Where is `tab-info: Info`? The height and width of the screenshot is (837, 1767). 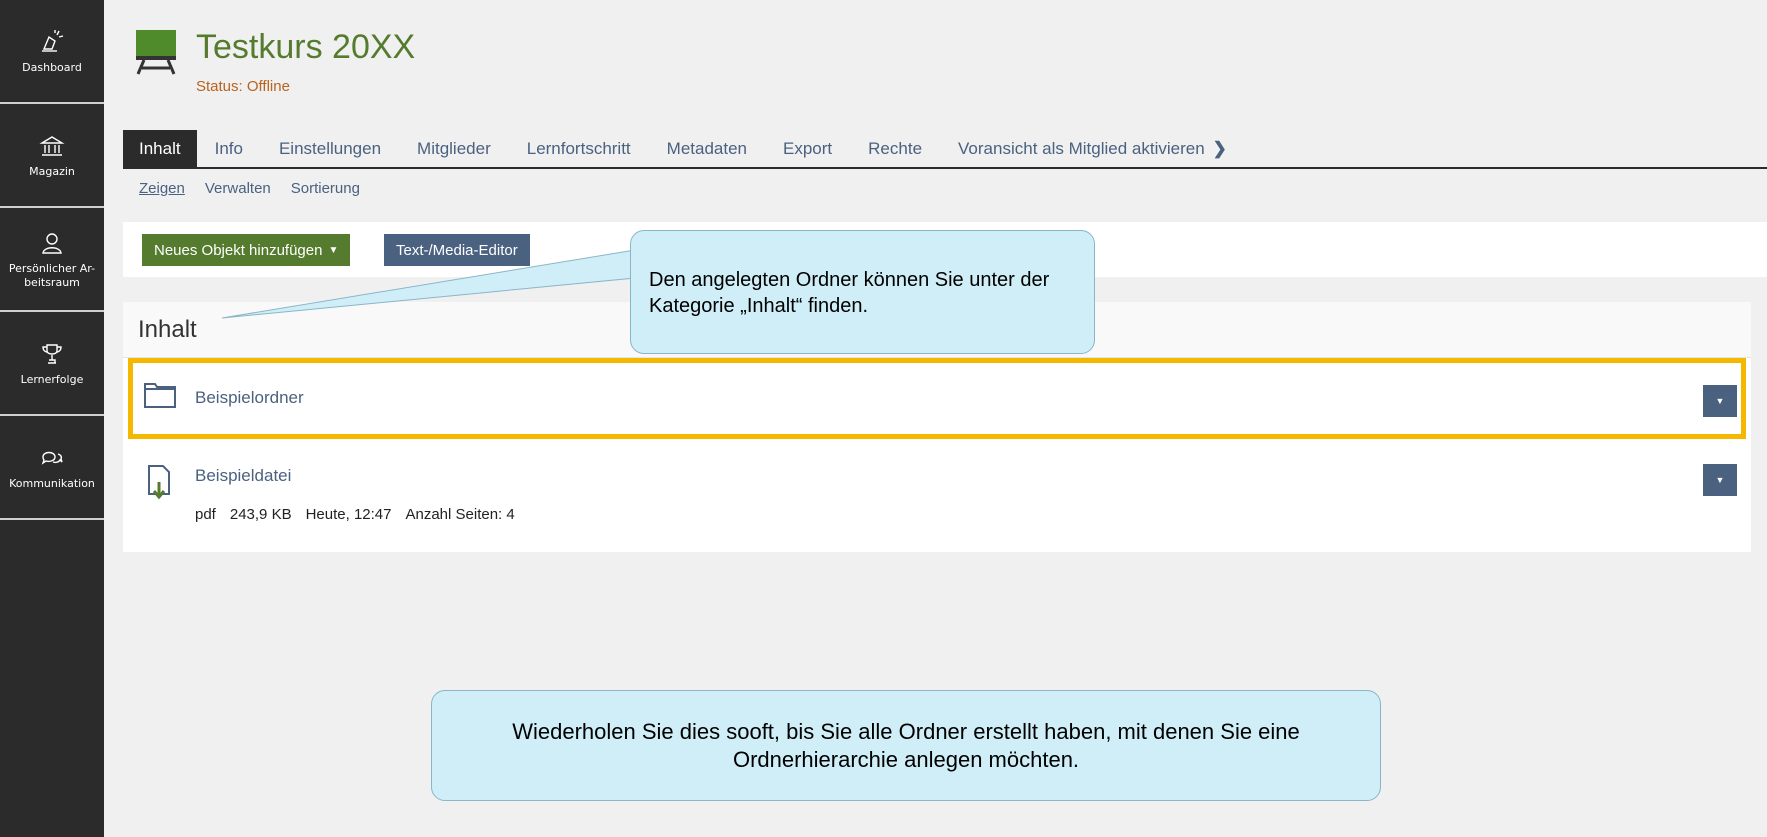
tab-info: Info is located at coordinates (229, 148).